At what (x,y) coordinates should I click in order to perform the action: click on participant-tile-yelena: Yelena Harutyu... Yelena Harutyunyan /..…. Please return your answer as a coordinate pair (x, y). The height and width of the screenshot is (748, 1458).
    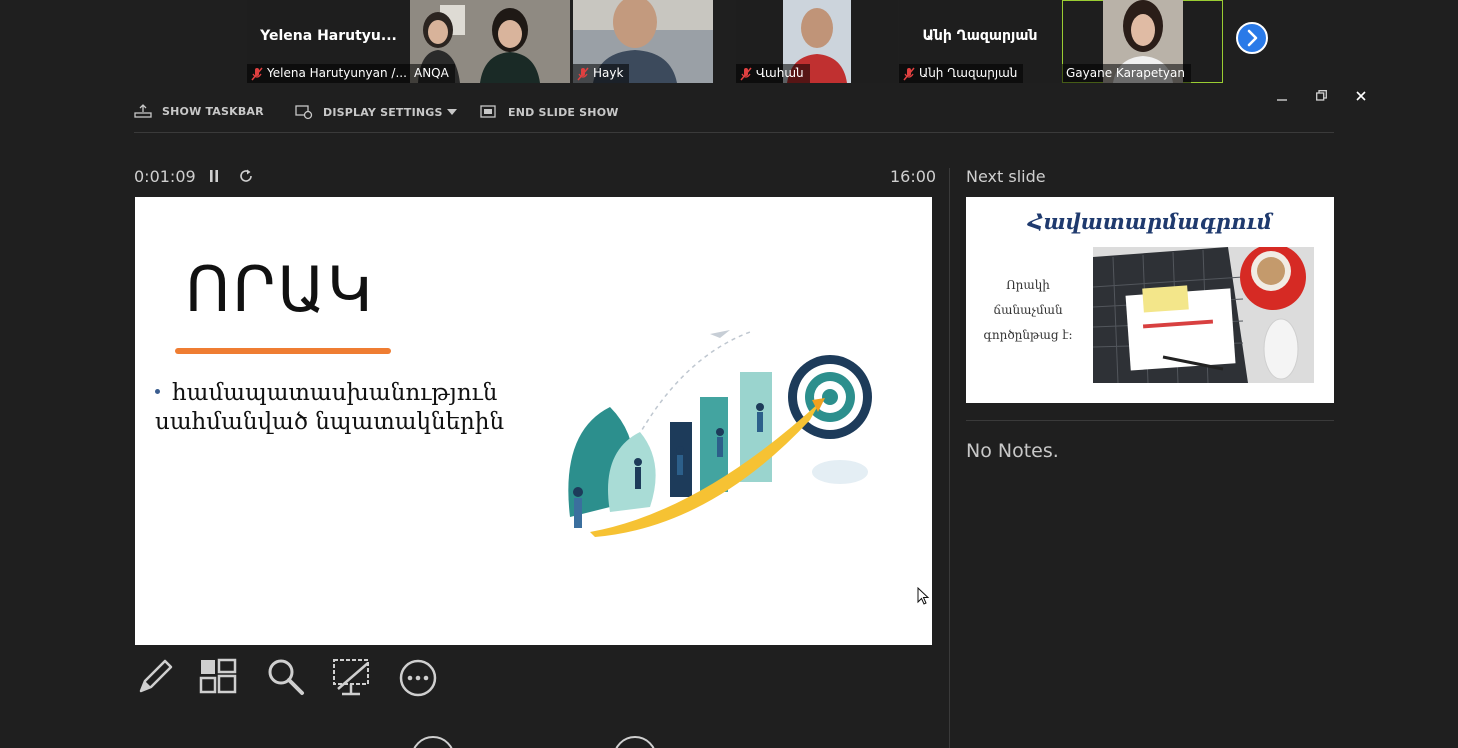
    Looking at the image, I should click on (328, 41).